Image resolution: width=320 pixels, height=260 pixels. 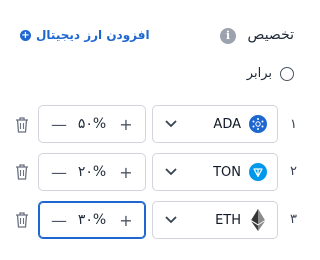 I want to click on row-index: ۱, so click(x=293, y=124).